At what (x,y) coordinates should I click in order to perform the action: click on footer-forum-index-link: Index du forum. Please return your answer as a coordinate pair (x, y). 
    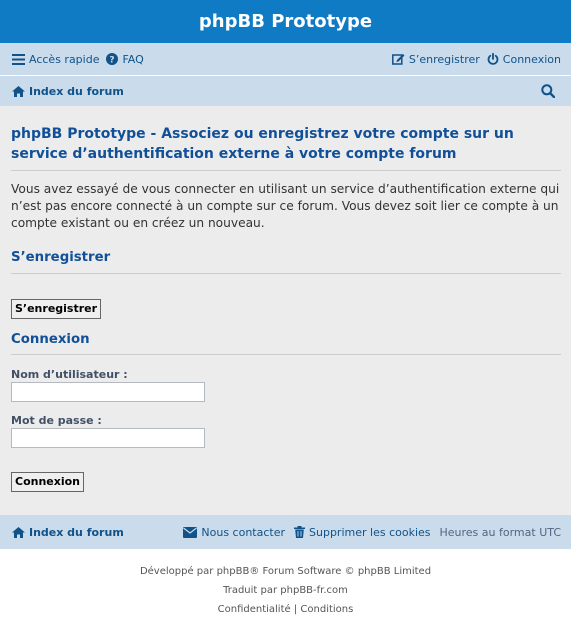
    Looking at the image, I should click on (68, 532).